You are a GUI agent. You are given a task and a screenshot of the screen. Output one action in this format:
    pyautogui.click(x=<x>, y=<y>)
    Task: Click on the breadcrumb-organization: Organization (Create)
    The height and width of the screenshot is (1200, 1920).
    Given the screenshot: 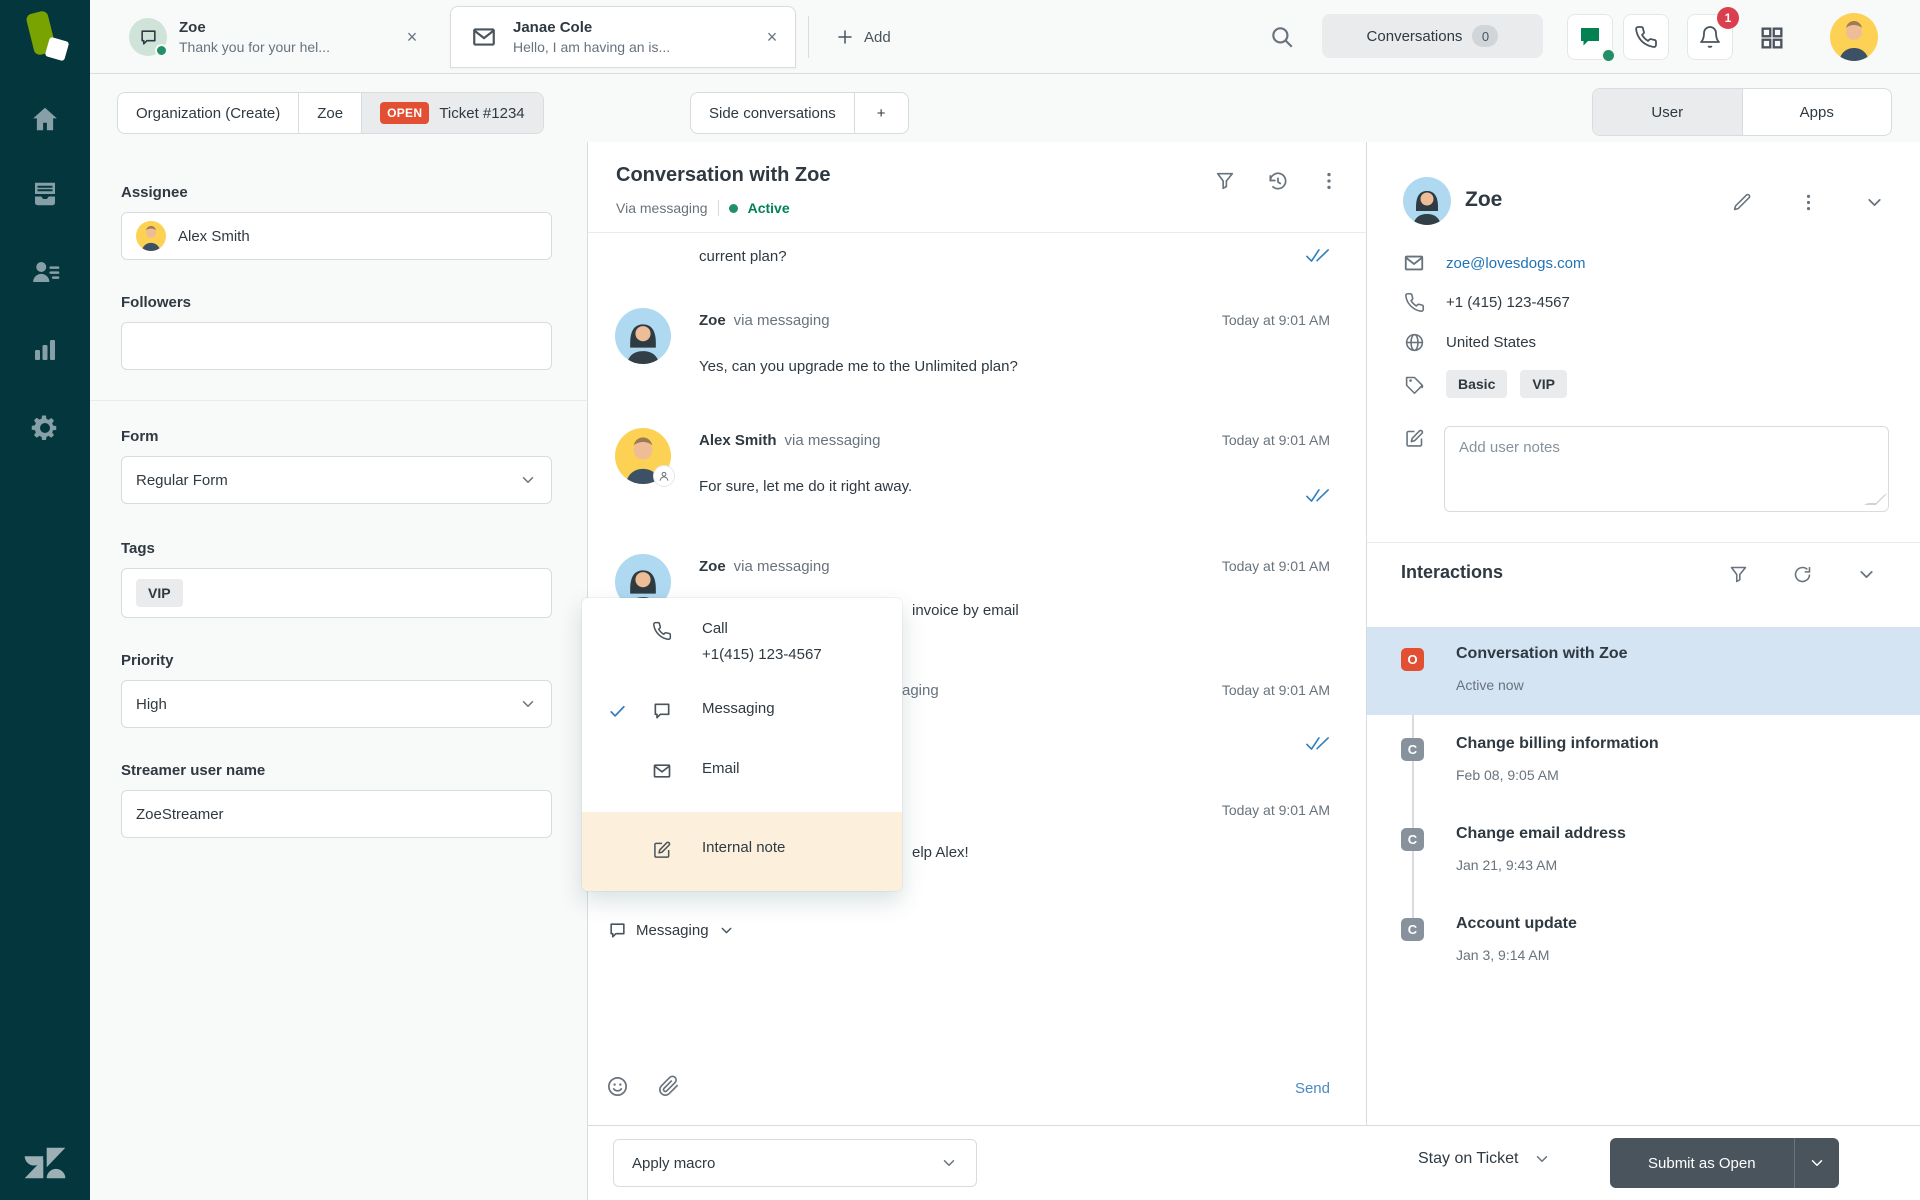 What is the action you would take?
    pyautogui.click(x=209, y=113)
    